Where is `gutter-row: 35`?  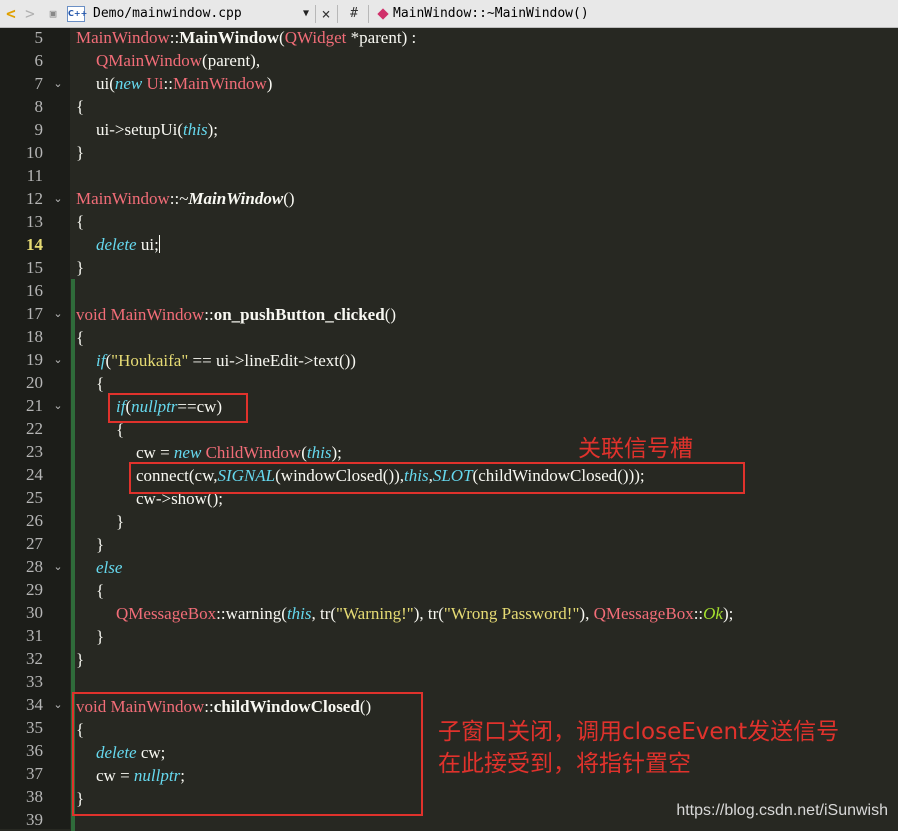 gutter-row: 35 is located at coordinates (35, 727).